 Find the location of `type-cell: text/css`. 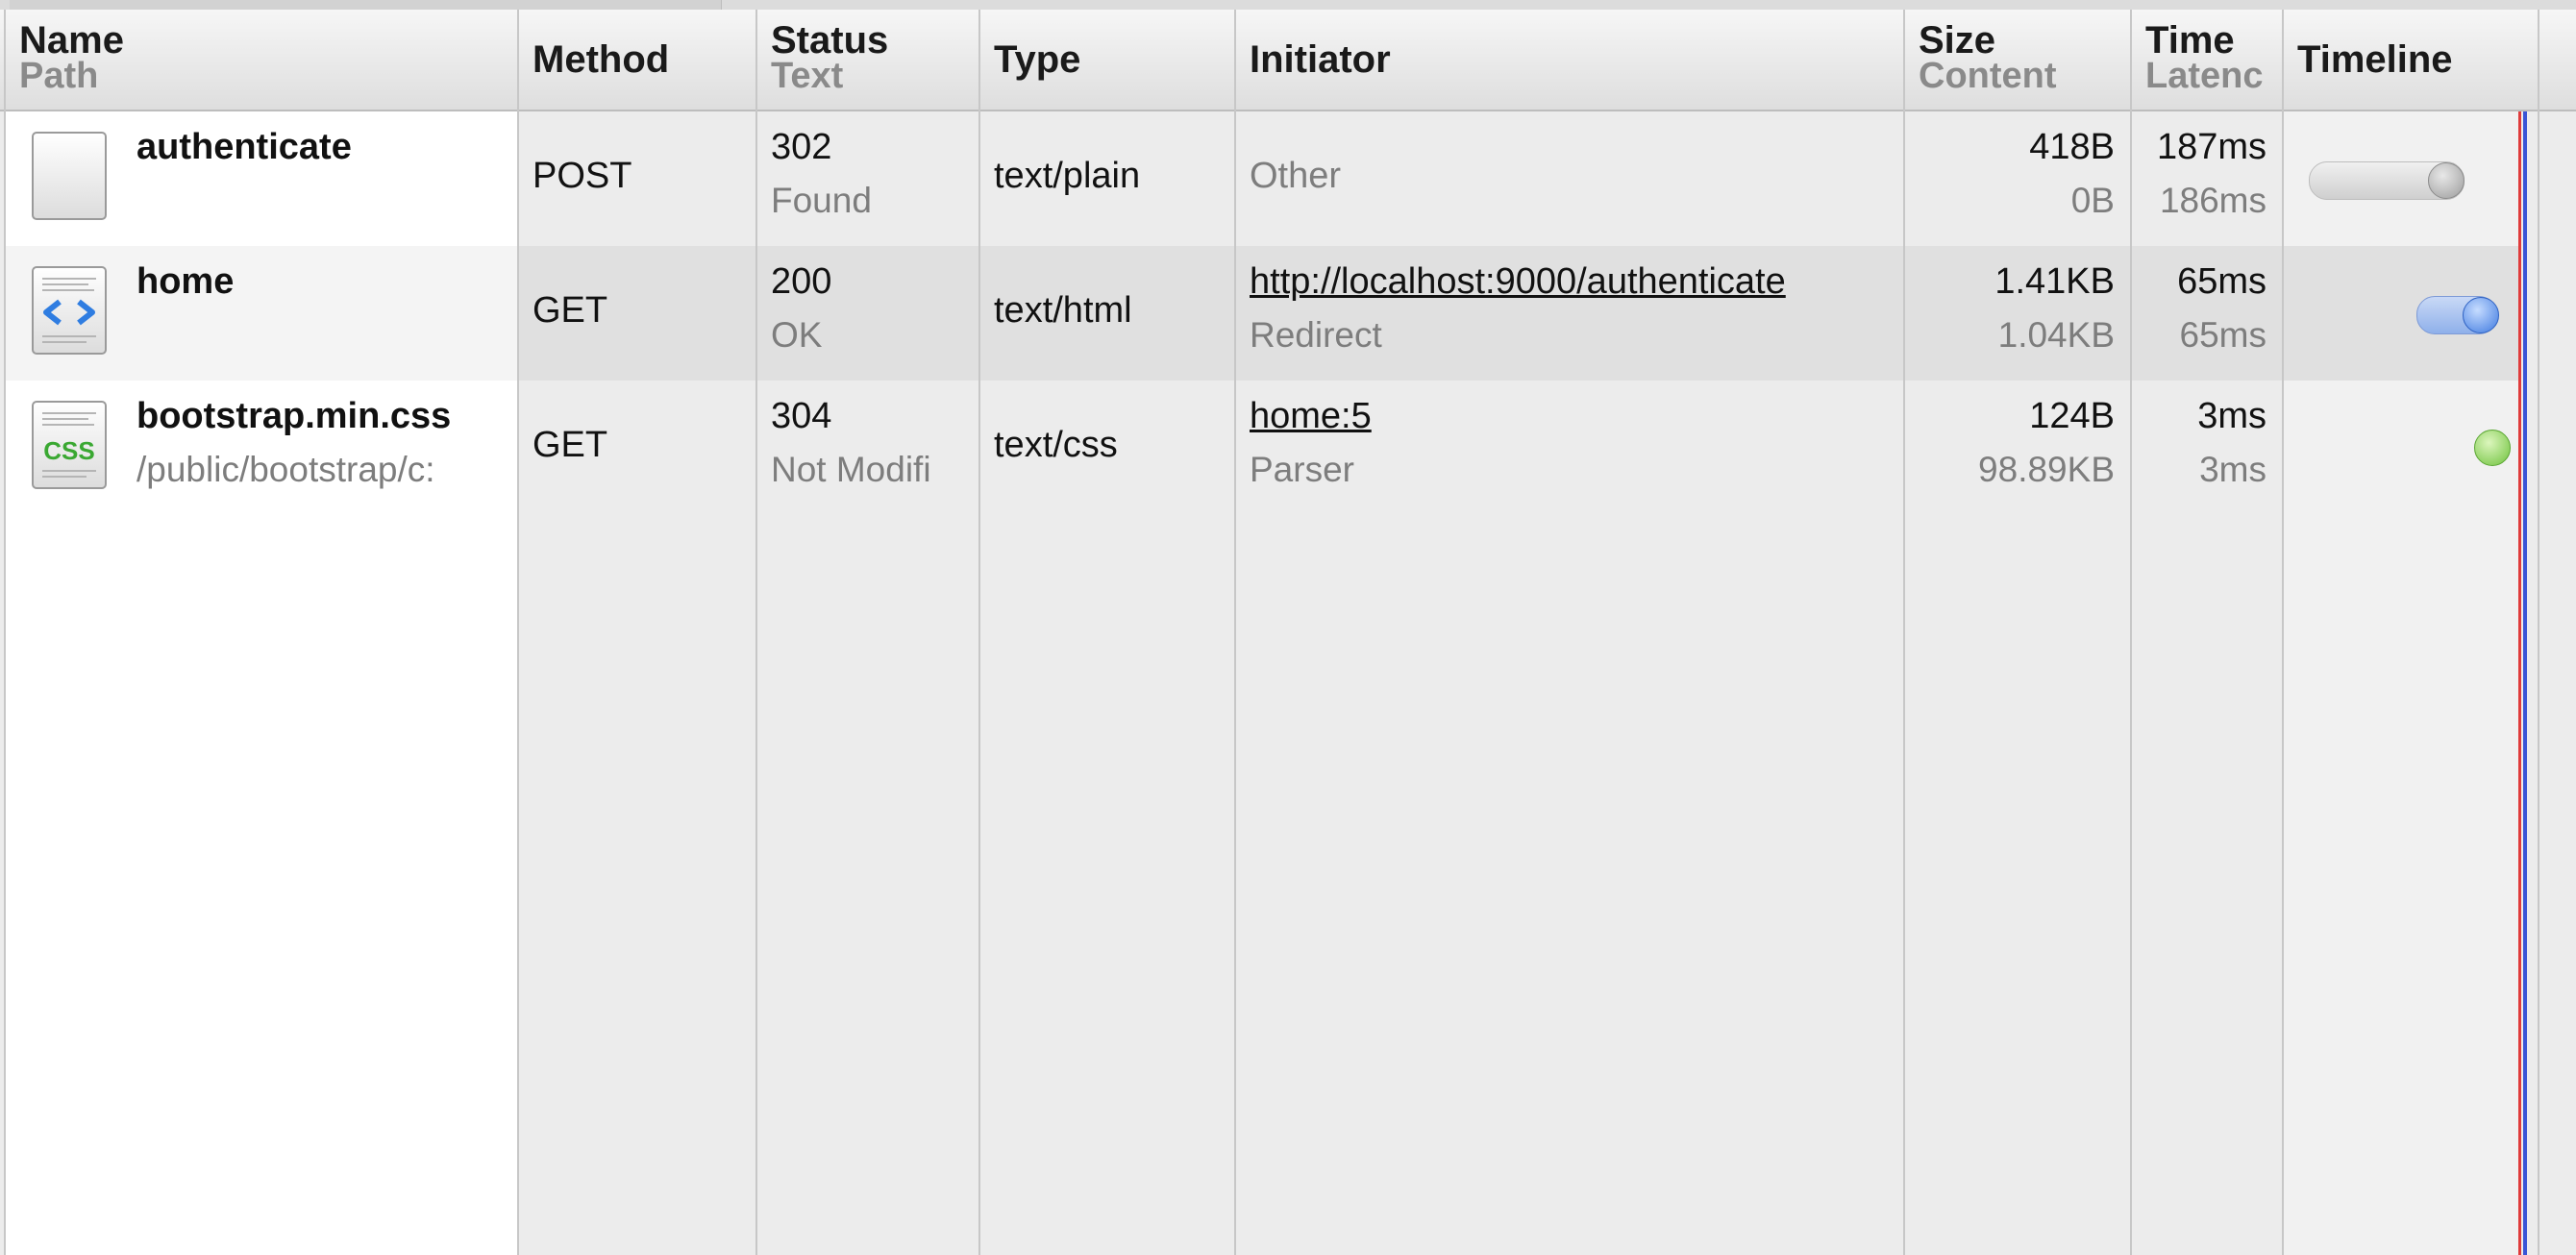

type-cell: text/css is located at coordinates (1107, 448).